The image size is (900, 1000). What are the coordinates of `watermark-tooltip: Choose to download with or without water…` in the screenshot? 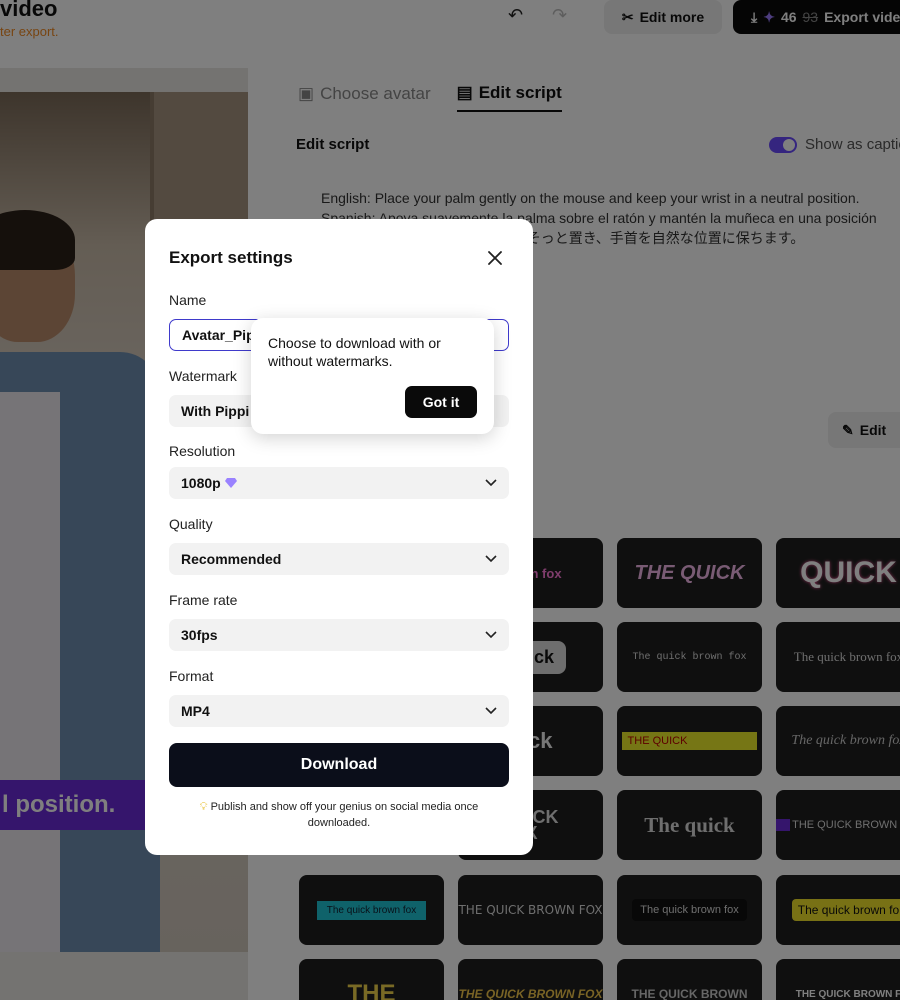 It's located at (372, 376).